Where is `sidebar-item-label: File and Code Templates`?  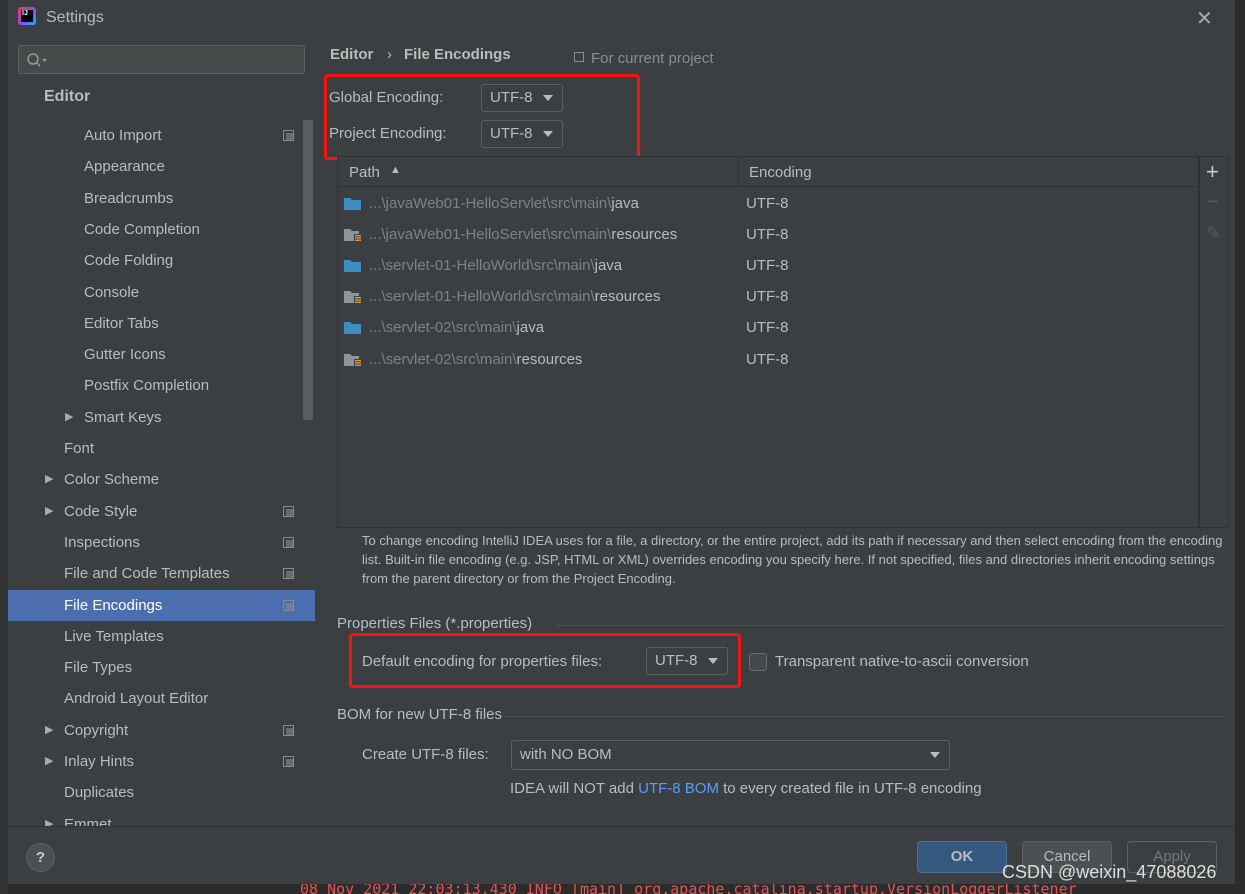
sidebar-item-label: File and Code Templates is located at coordinates (147, 574).